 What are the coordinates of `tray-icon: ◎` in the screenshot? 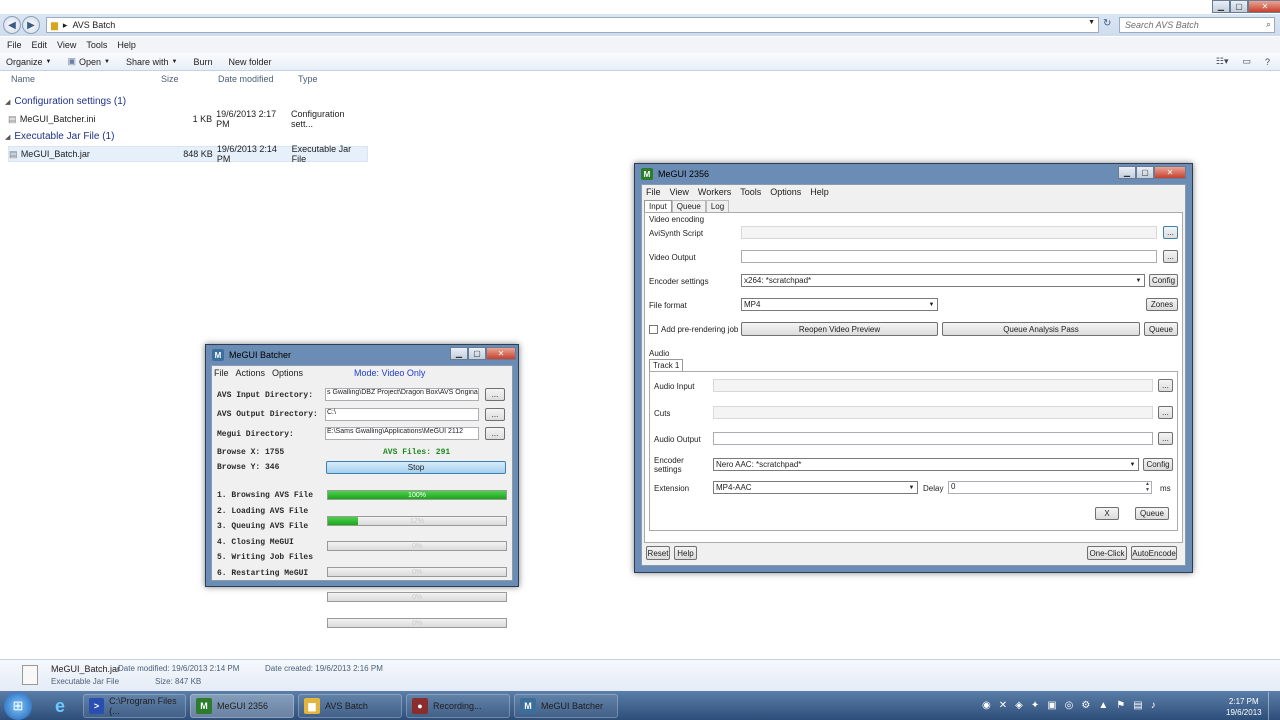 It's located at (1069, 705).